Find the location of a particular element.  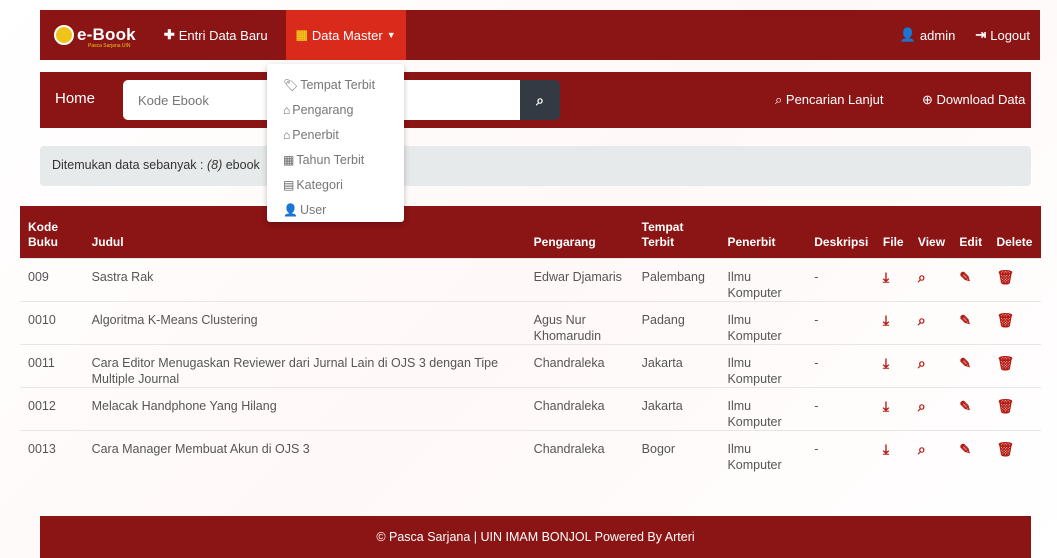

cell-tempat: Bogor is located at coordinates (676, 451).